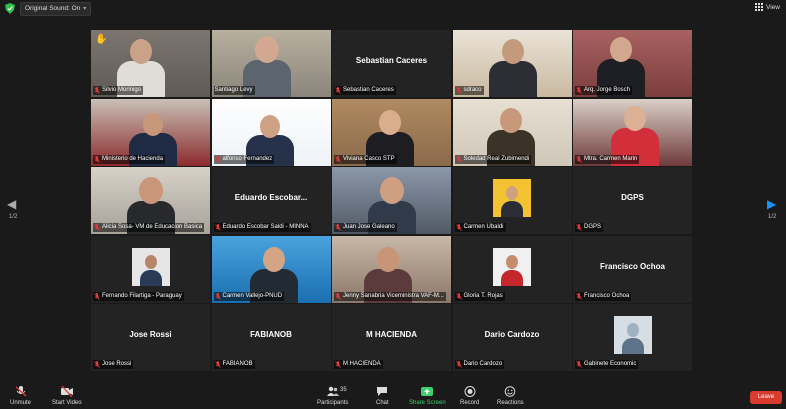  I want to click on top-bar: Original Sound: On ▾ View, so click(393, 9).